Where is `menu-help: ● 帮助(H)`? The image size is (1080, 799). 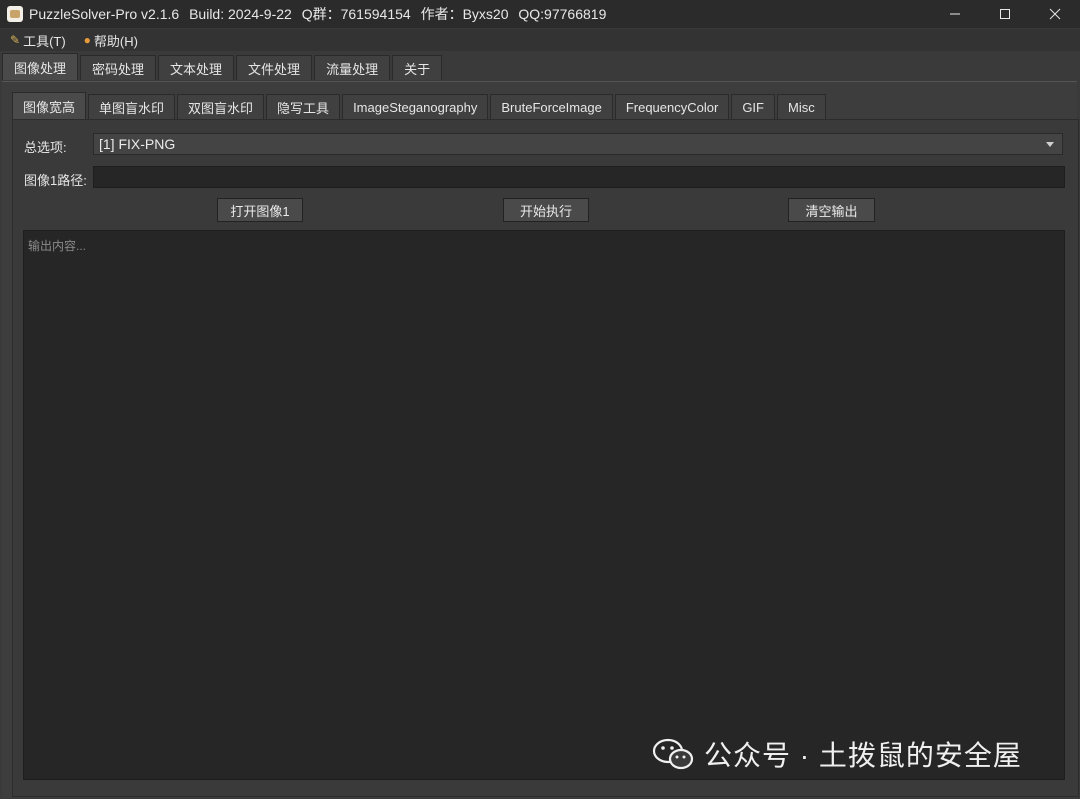 menu-help: ● 帮助(H) is located at coordinates (110, 40).